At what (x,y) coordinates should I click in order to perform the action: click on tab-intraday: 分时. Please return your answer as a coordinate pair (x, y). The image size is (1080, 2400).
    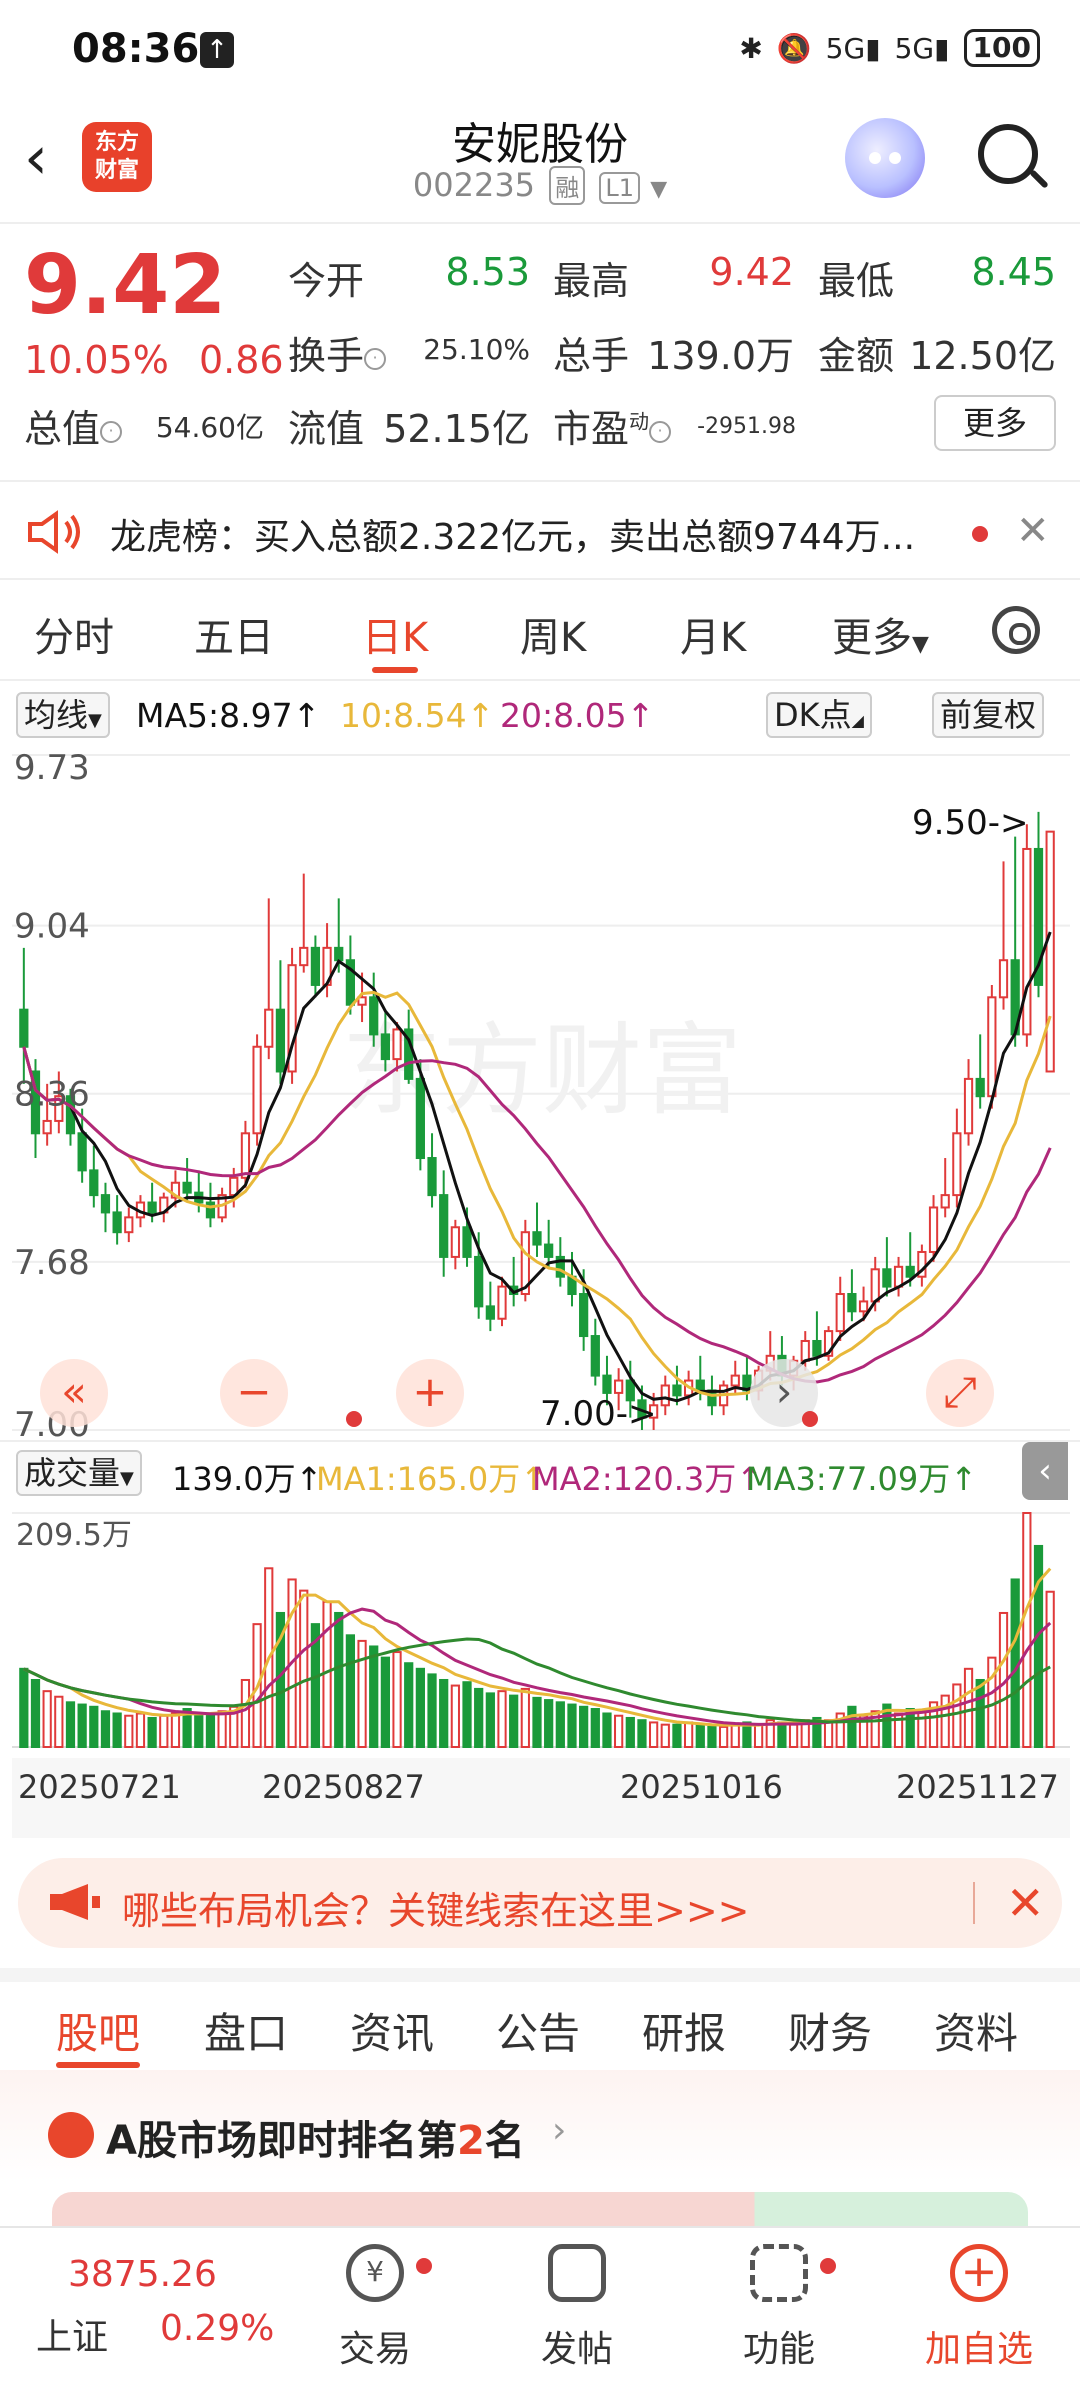
    Looking at the image, I should click on (74, 634).